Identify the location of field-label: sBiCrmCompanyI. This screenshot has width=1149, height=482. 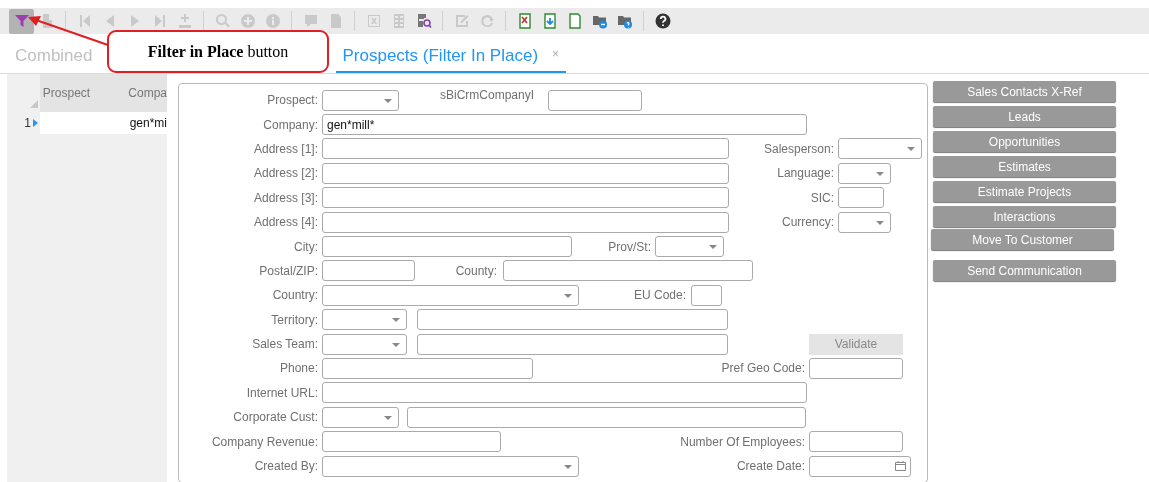
(488, 95).